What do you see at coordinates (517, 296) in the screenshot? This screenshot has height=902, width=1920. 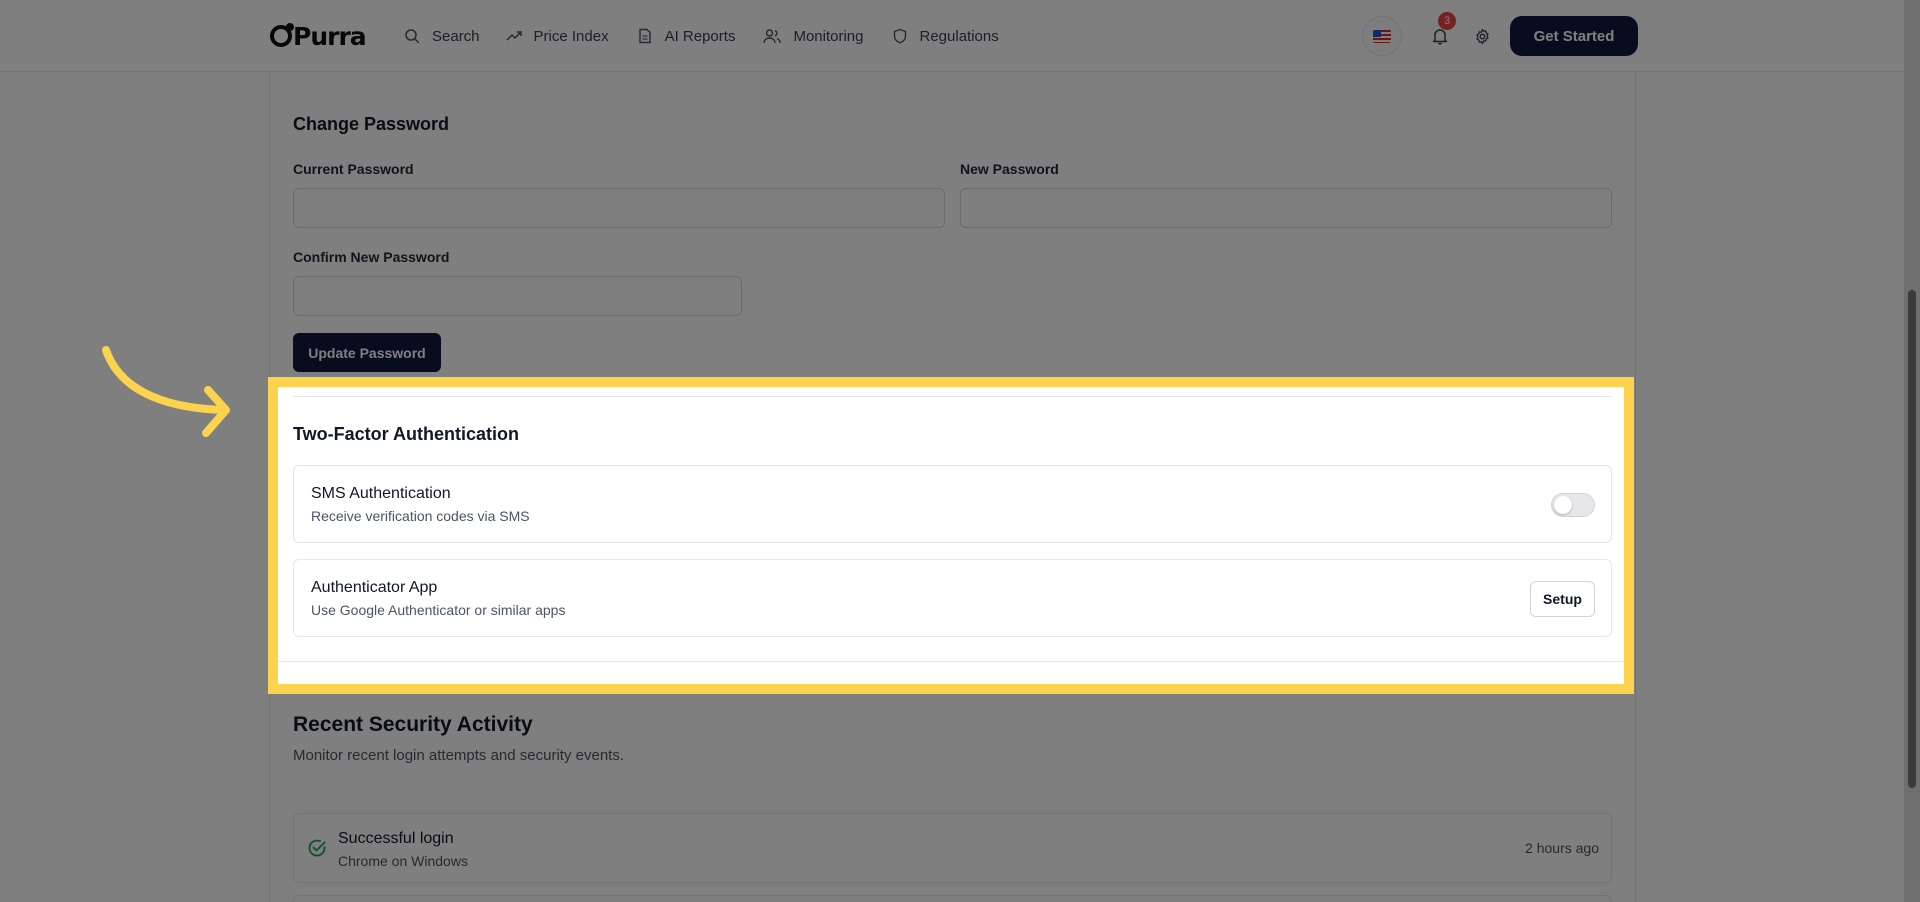 I see `confirm-password-input` at bounding box center [517, 296].